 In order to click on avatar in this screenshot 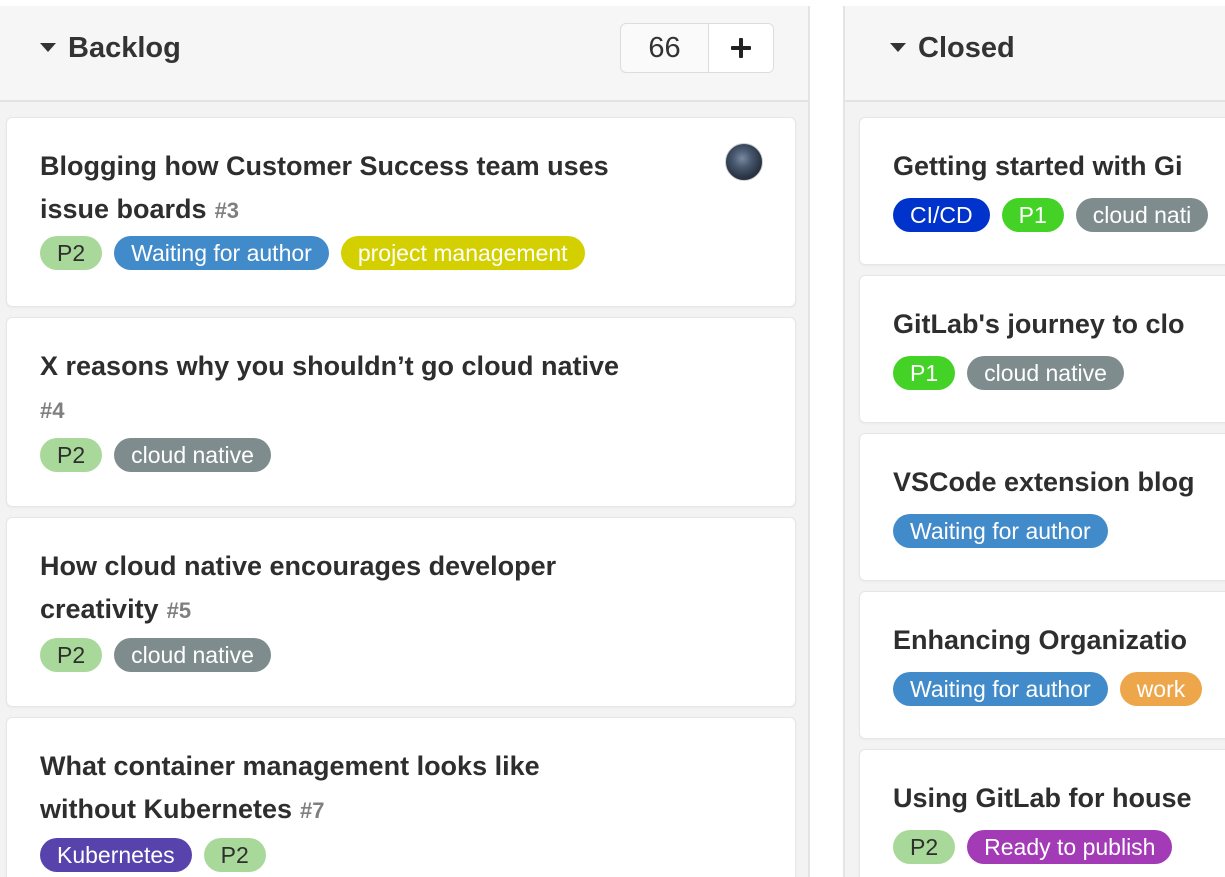, I will do `click(744, 162)`.